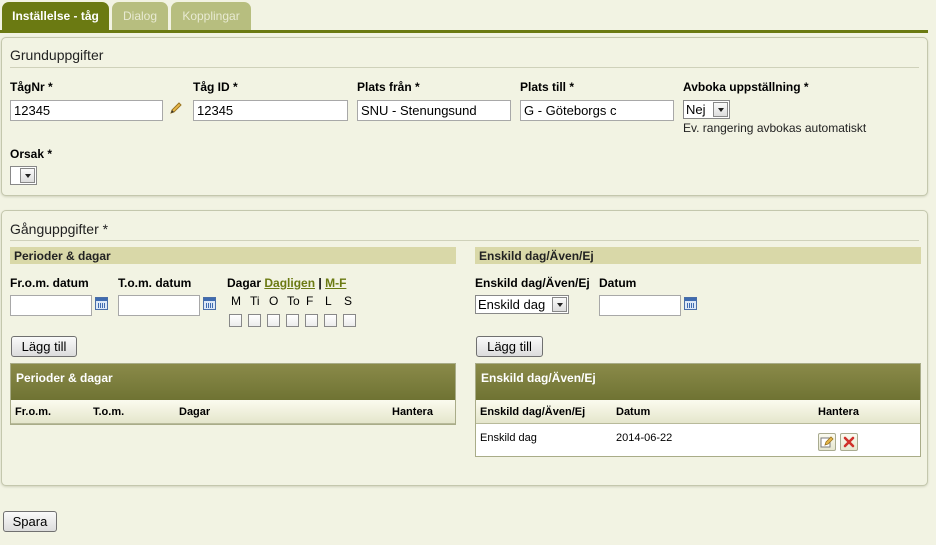  I want to click on day-label-m: M, so click(236, 301).